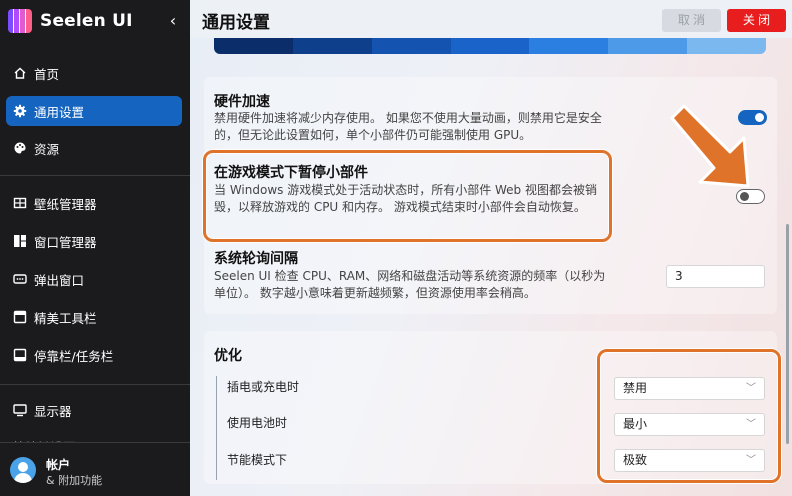  I want to click on home-icon, so click(20, 73).